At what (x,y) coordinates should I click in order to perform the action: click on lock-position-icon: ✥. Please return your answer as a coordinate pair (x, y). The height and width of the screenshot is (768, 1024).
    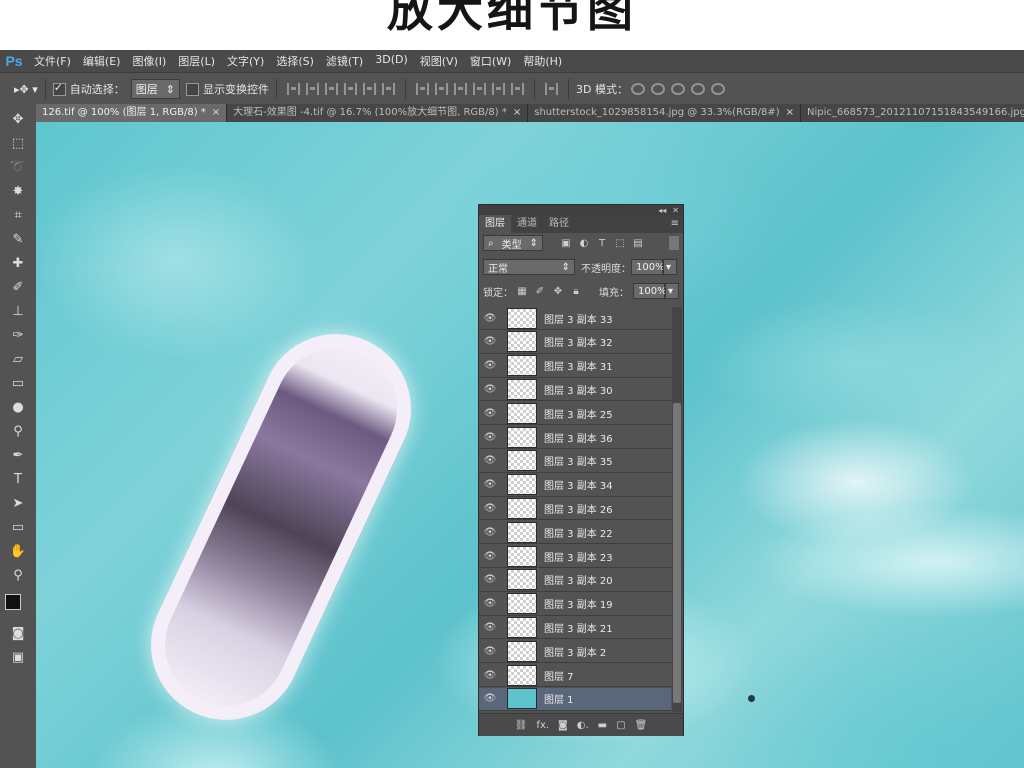
    Looking at the image, I should click on (558, 291).